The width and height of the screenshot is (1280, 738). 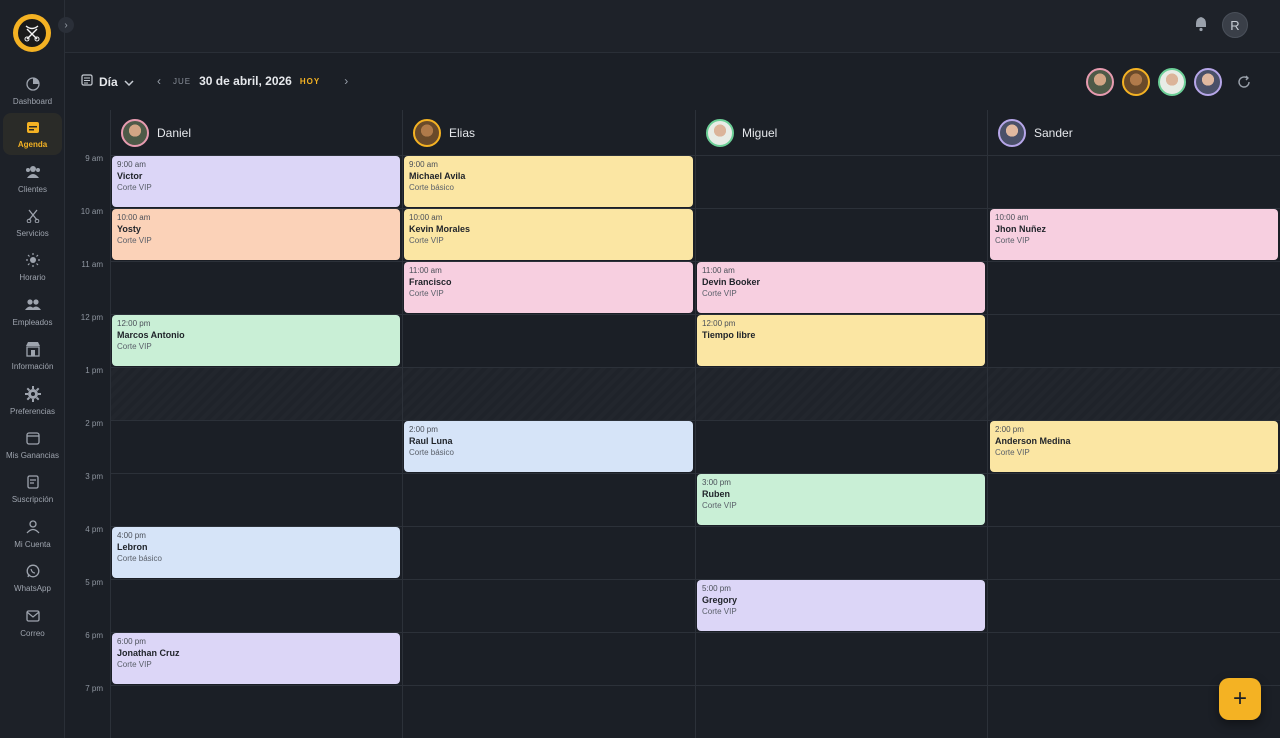 What do you see at coordinates (132, 547) in the screenshot?
I see `client-name: Lebron` at bounding box center [132, 547].